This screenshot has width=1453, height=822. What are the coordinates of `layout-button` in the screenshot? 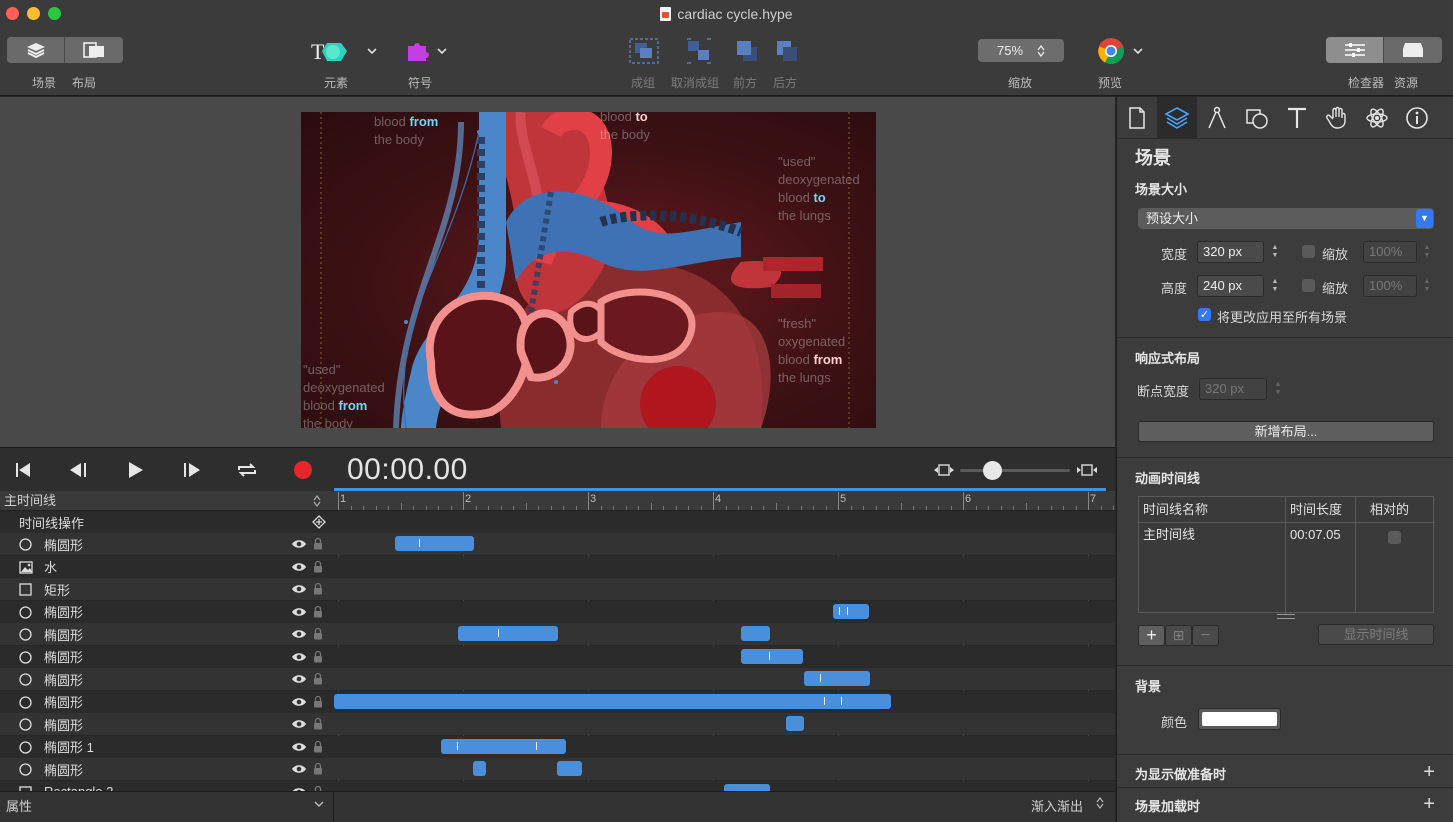 It's located at (94, 50).